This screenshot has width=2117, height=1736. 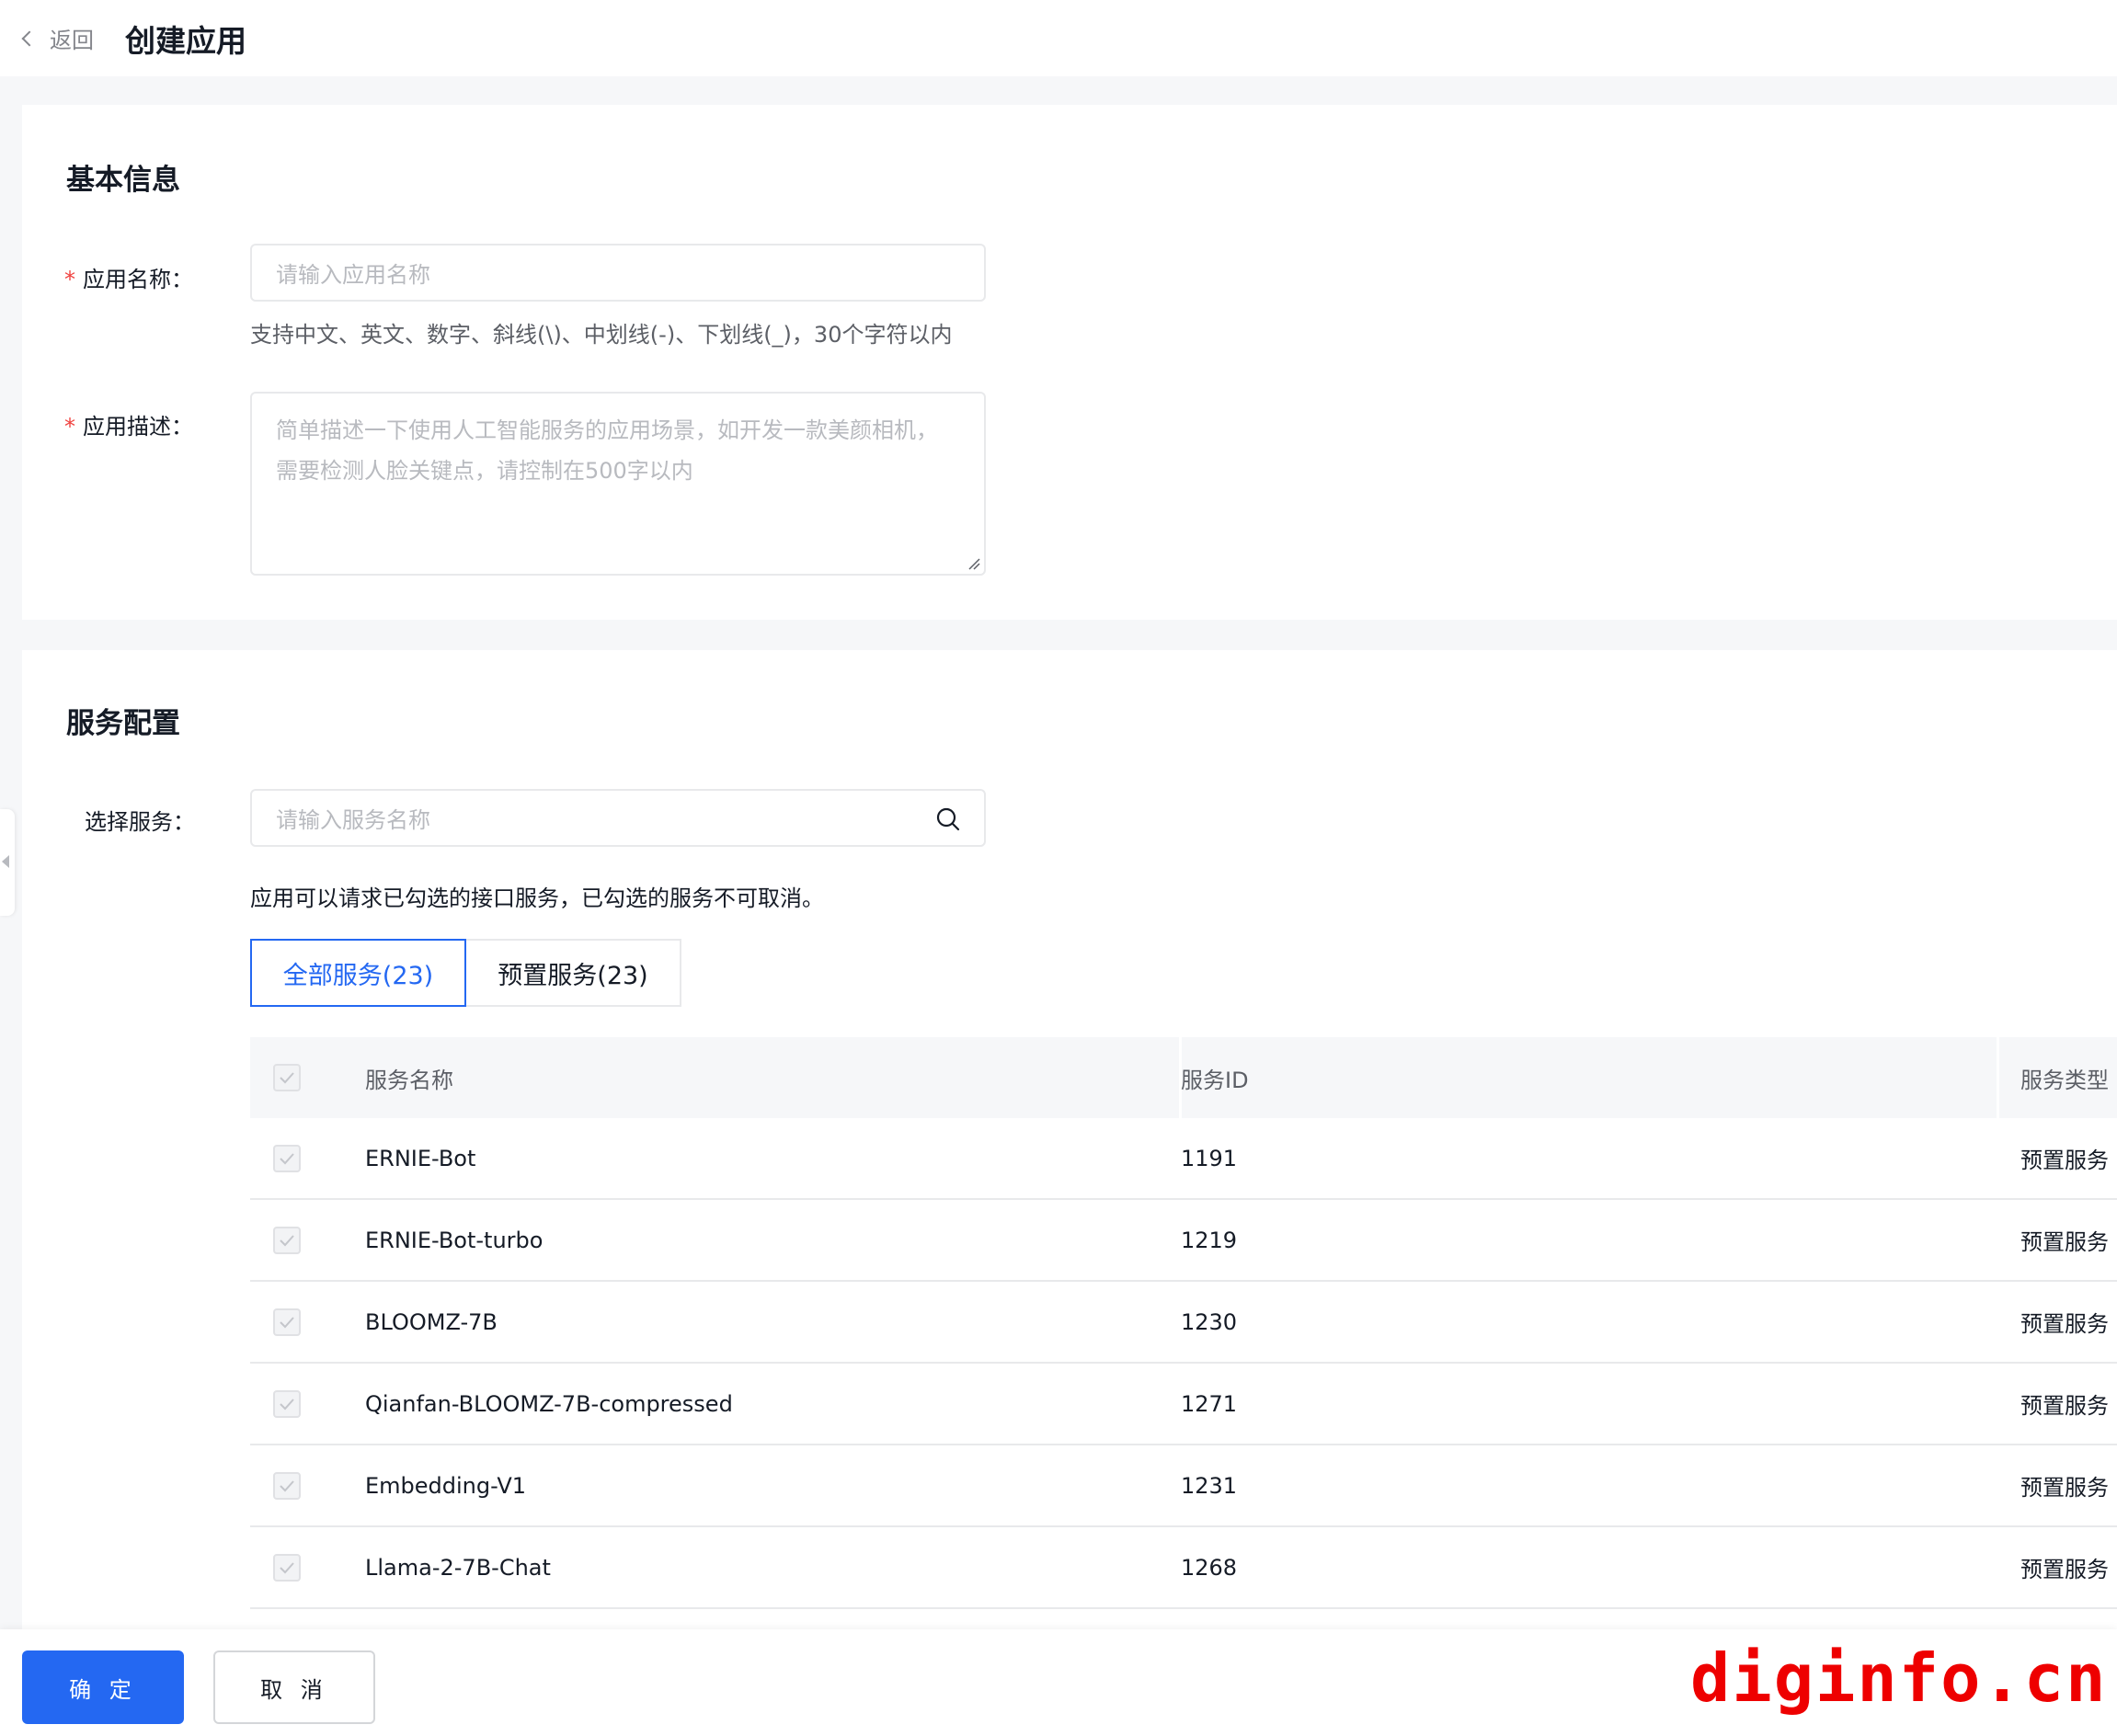 I want to click on table-row: ERNIE-Bot-turbo 1219 预置服务, so click(x=1183, y=1241).